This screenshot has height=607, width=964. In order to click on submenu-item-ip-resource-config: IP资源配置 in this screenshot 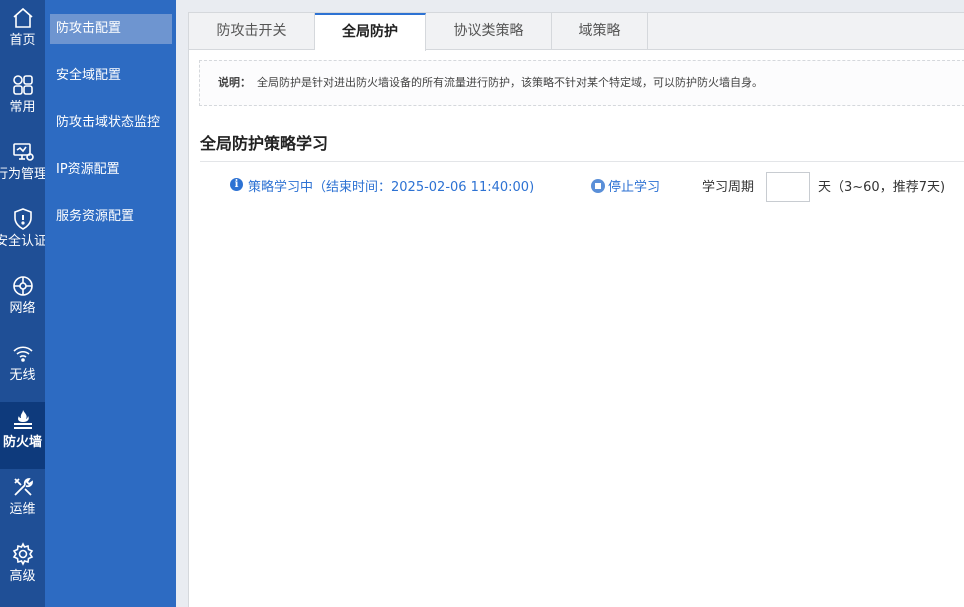, I will do `click(111, 170)`.